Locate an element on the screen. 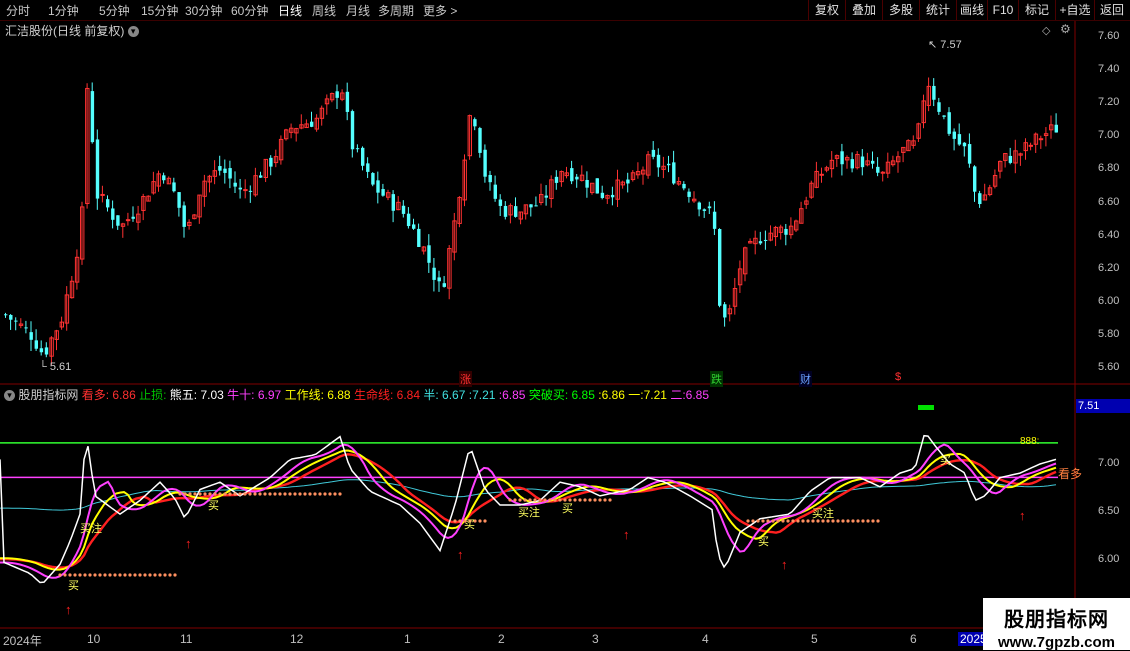 This screenshot has width=1130, height=651. ind-workline: 工作线: 6.88 is located at coordinates (317, 395).